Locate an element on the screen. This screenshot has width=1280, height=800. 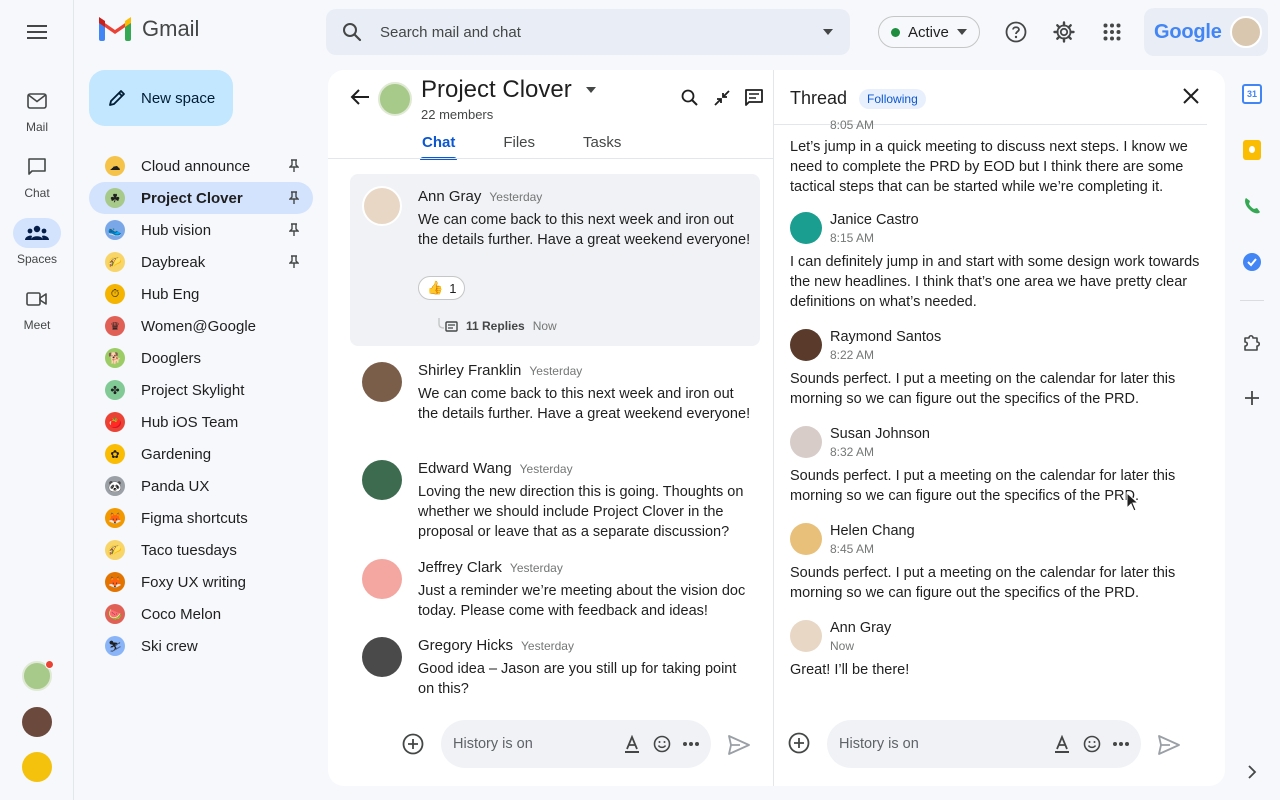
settings-button is located at coordinates (1064, 32).